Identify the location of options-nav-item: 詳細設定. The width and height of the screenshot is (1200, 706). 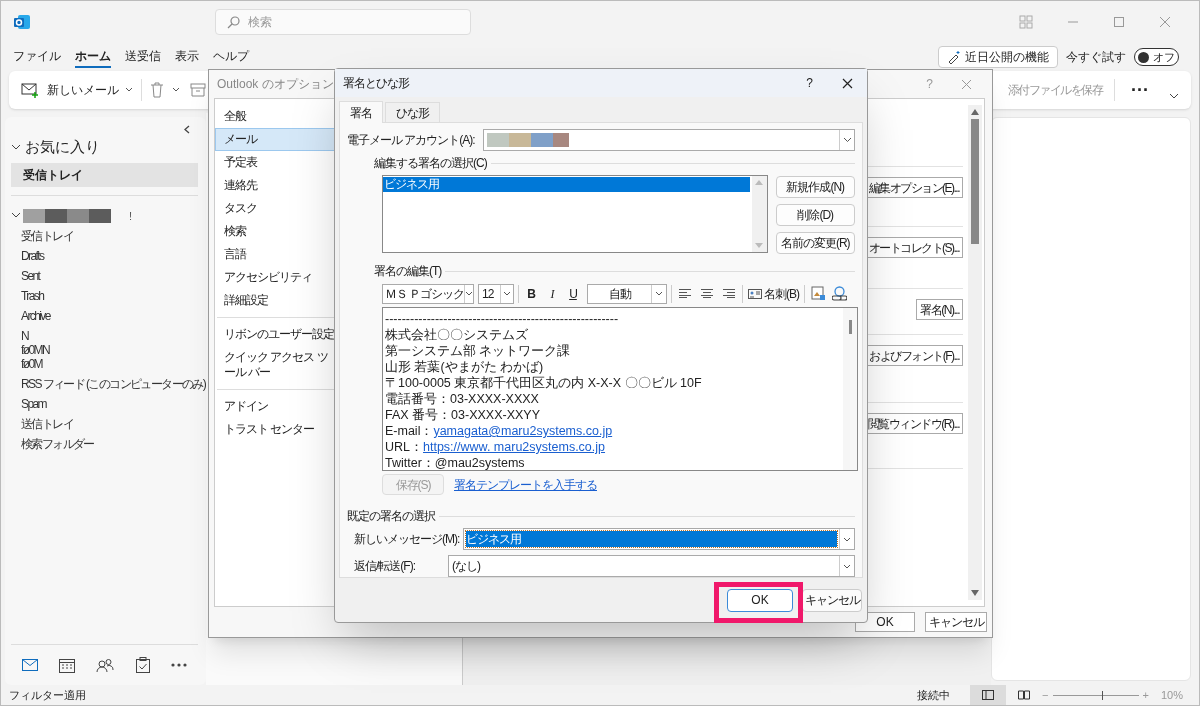
(276, 300).